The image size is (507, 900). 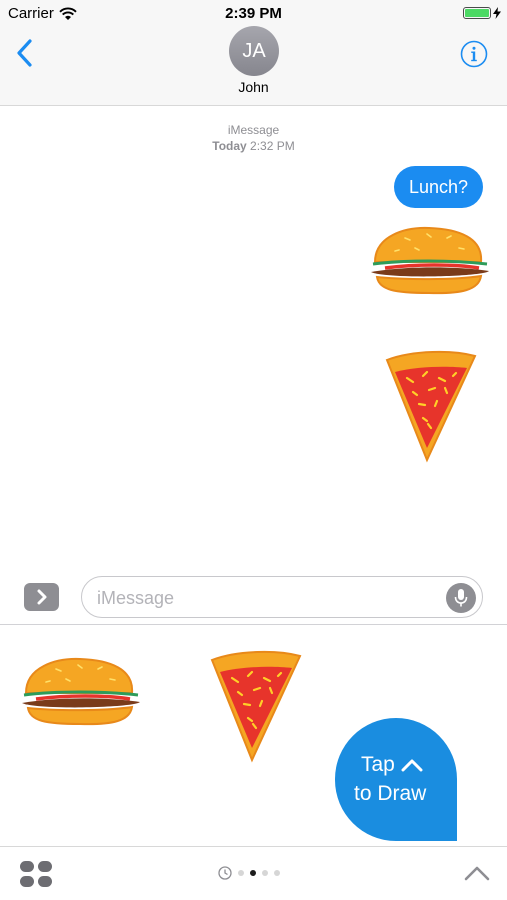 What do you see at coordinates (272, 146) in the screenshot?
I see `timestamp-time: 2:32 PM` at bounding box center [272, 146].